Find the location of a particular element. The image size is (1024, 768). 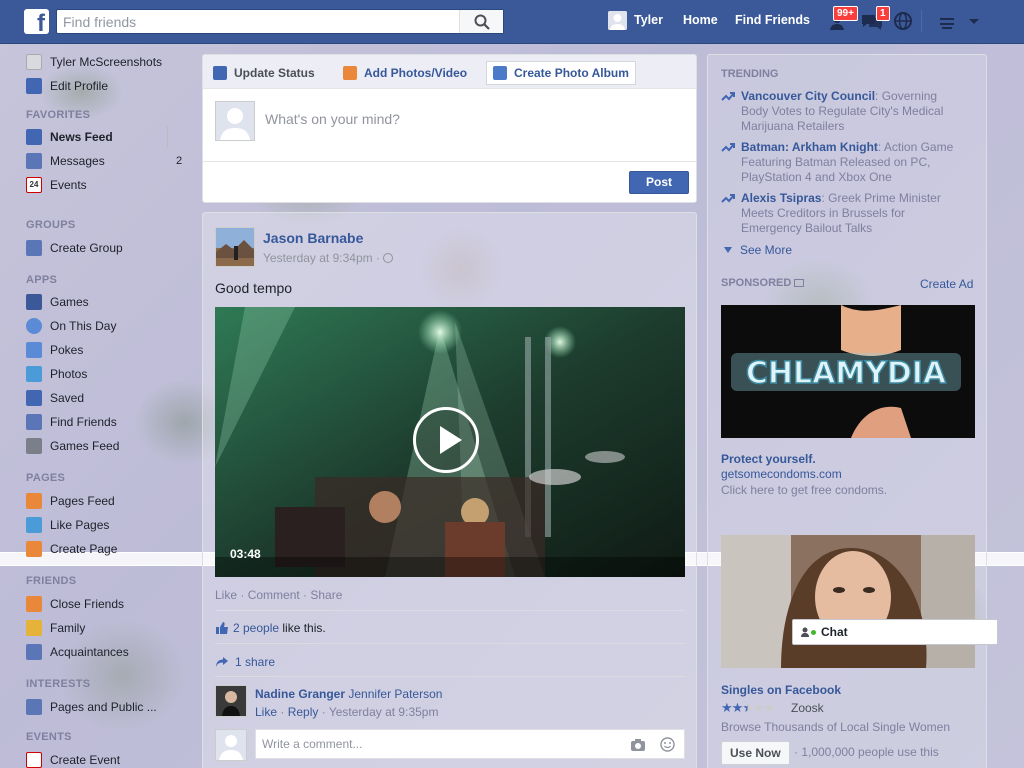

sidebar-item-saved: Saved is located at coordinates (55, 398).